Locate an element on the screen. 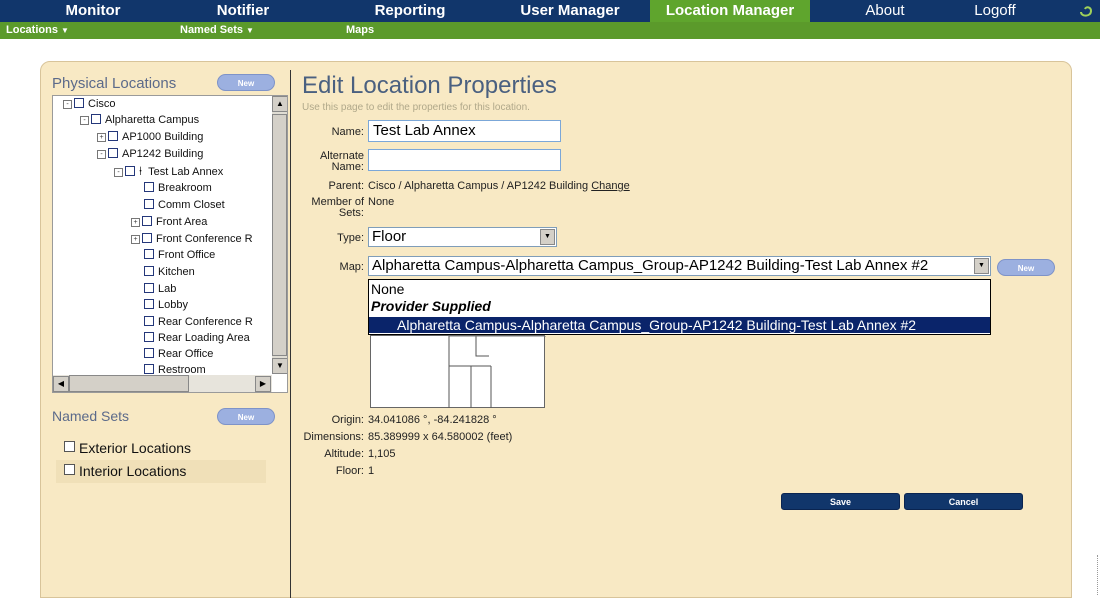 The width and height of the screenshot is (1100, 598). tree-node-ap1242-building: - AP1242 Building is located at coordinates (150, 154).